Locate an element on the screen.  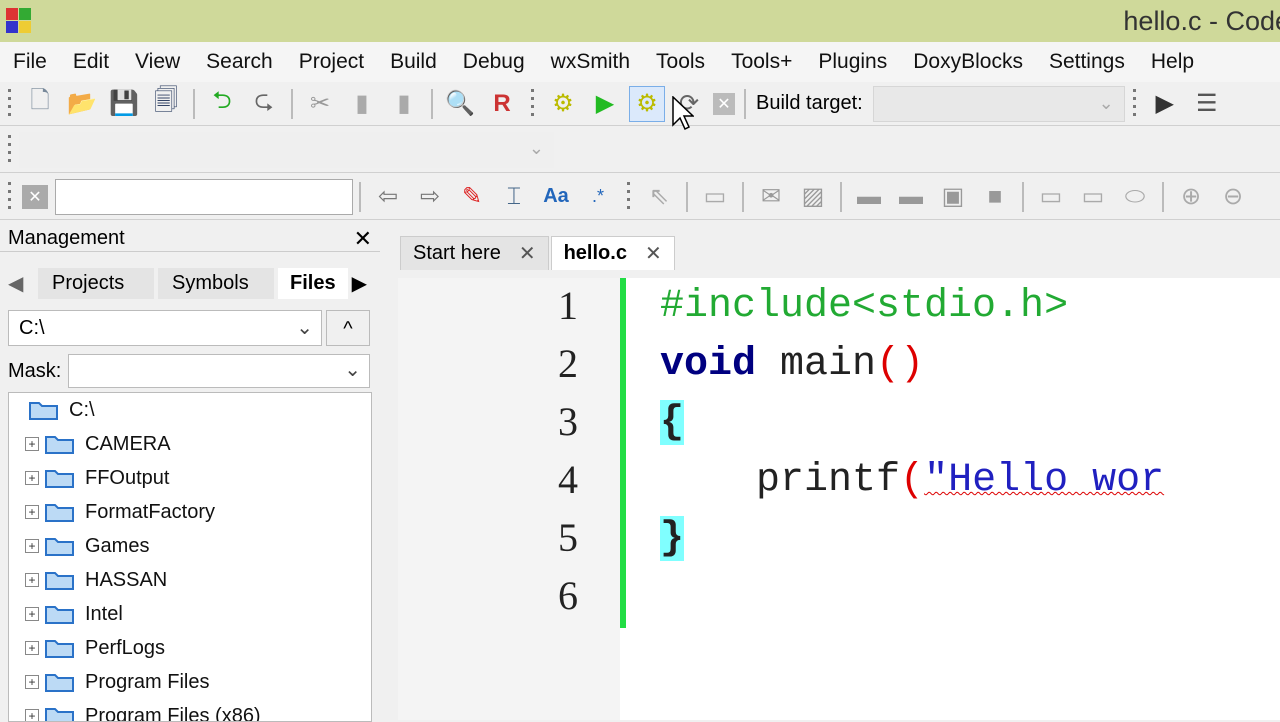
find-previous-icon: ⇦ is located at coordinates (388, 197).